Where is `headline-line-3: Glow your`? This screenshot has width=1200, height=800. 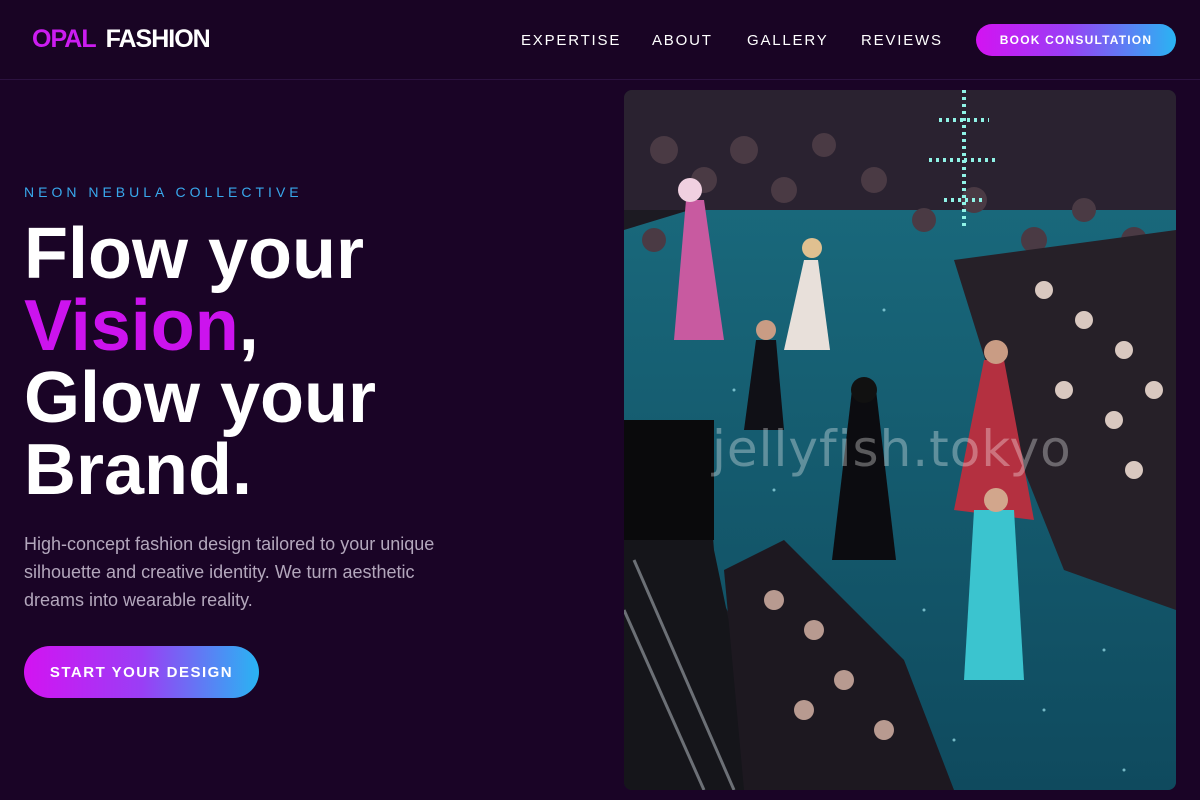
headline-line-3: Glow your is located at coordinates (200, 398).